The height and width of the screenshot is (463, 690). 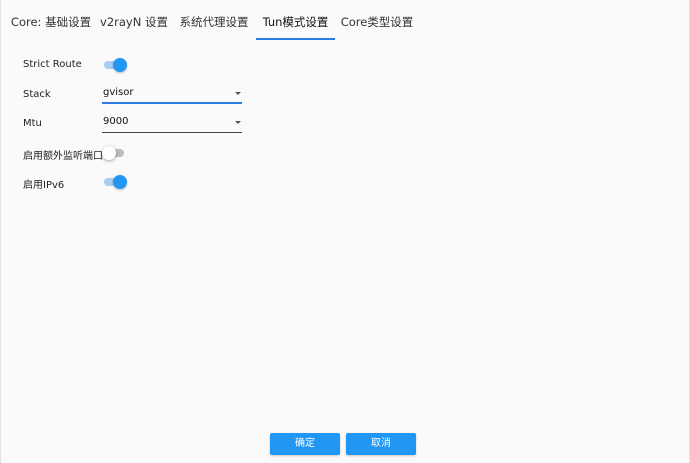 I want to click on tab-v2rayn-settings: v2rayN 设置, so click(x=134, y=20).